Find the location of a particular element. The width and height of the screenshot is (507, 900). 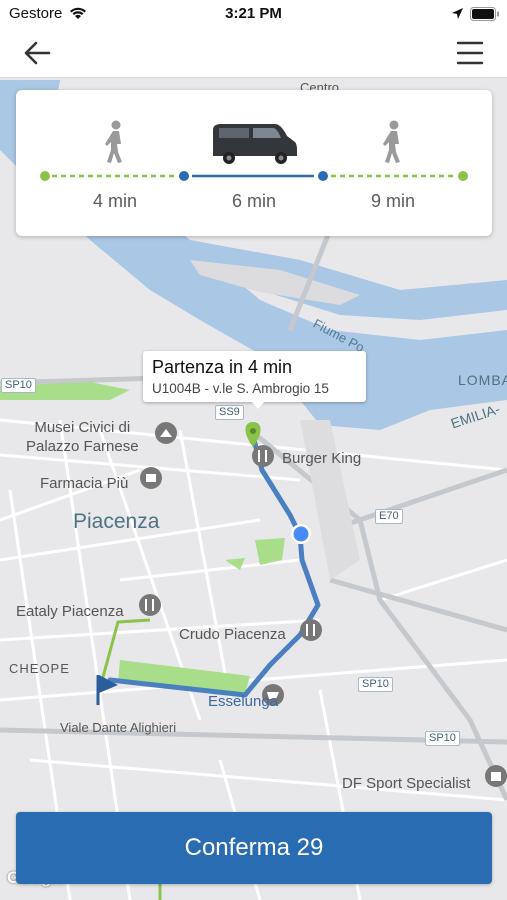

hamburger-menu-icon is located at coordinates (470, 53).